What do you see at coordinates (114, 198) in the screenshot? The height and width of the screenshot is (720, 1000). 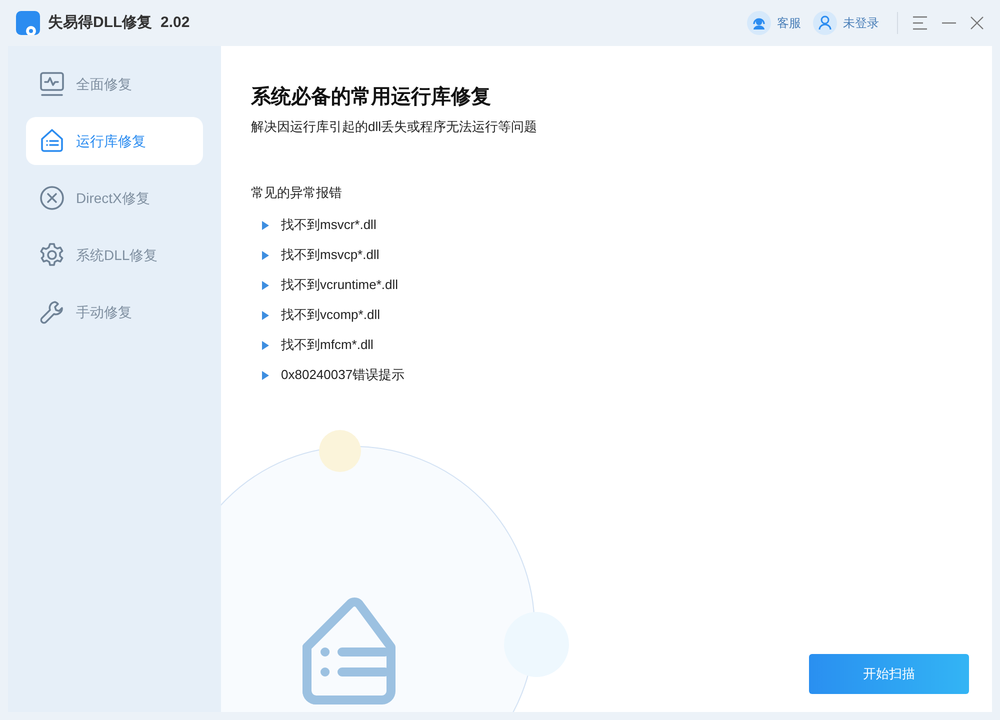 I see `sidebar-item: DirectX修复` at bounding box center [114, 198].